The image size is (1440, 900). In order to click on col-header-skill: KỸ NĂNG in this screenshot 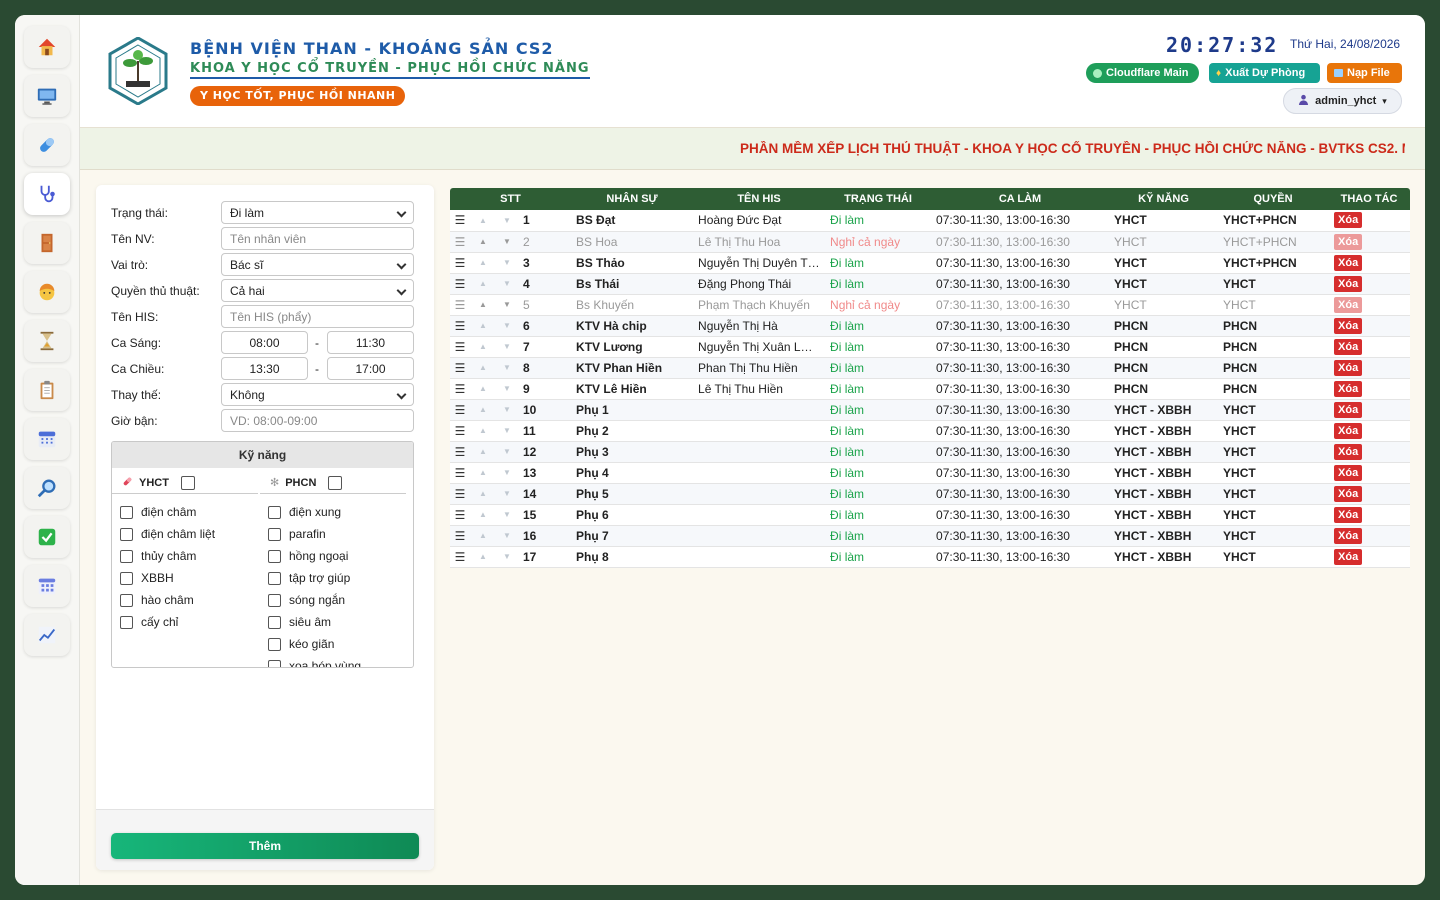, I will do `click(1164, 199)`.